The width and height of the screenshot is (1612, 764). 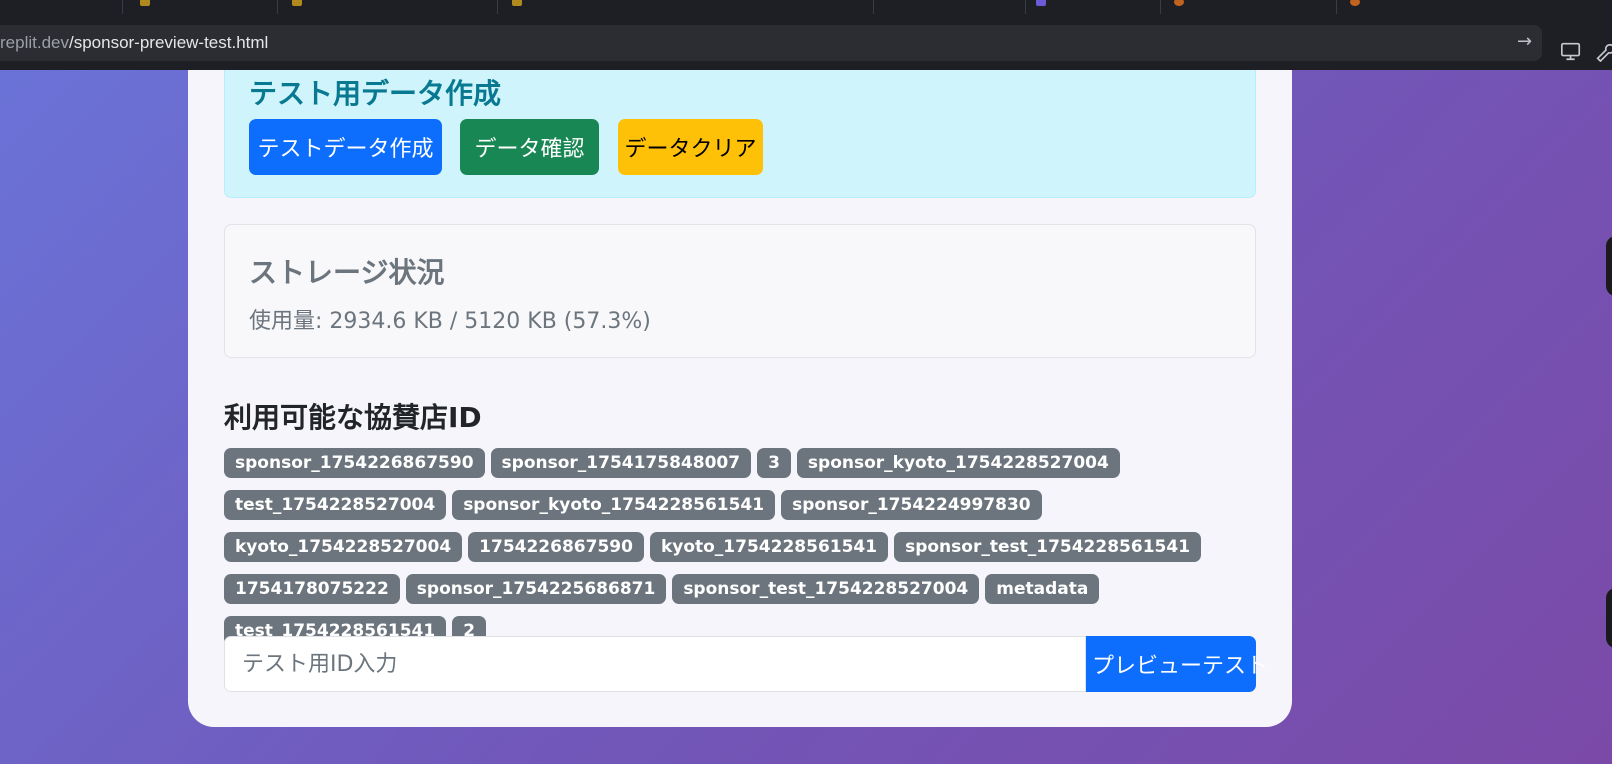 What do you see at coordinates (343, 547) in the screenshot?
I see `sponsor-id-badge: kyoto_1754228527004` at bounding box center [343, 547].